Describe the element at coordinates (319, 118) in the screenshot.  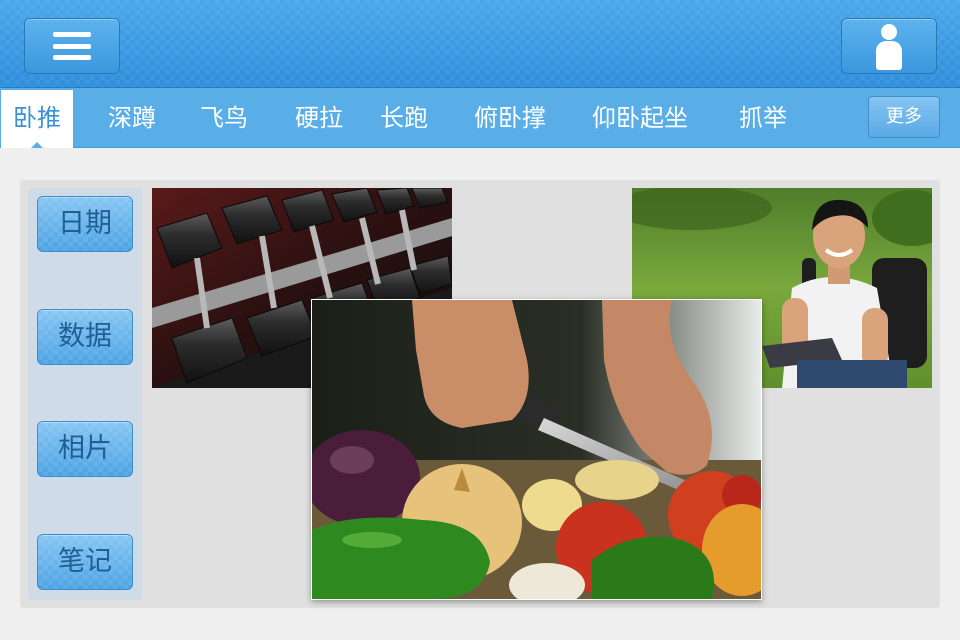
I see `tab-deadlift: 硬拉` at that location.